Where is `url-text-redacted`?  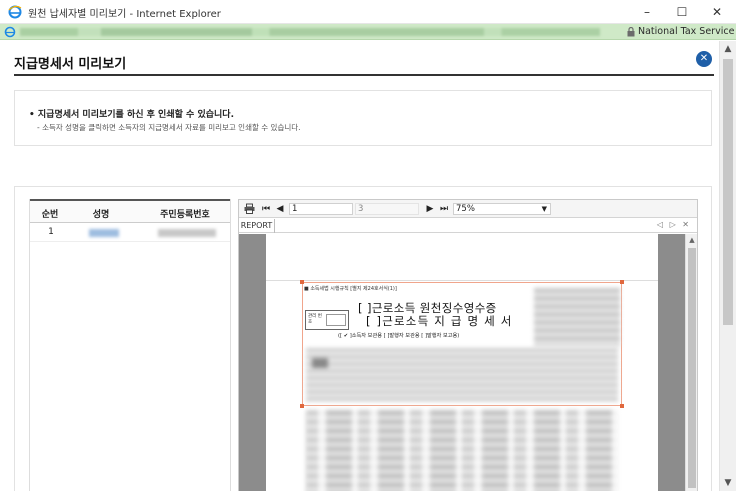 url-text-redacted is located at coordinates (310, 32).